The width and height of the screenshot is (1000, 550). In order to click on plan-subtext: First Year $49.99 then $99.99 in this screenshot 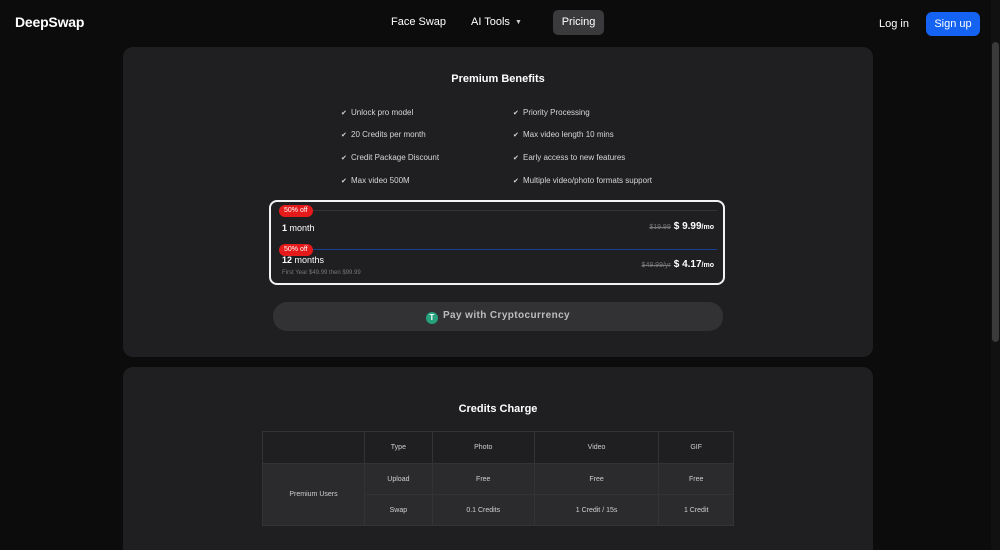, I will do `click(321, 273)`.